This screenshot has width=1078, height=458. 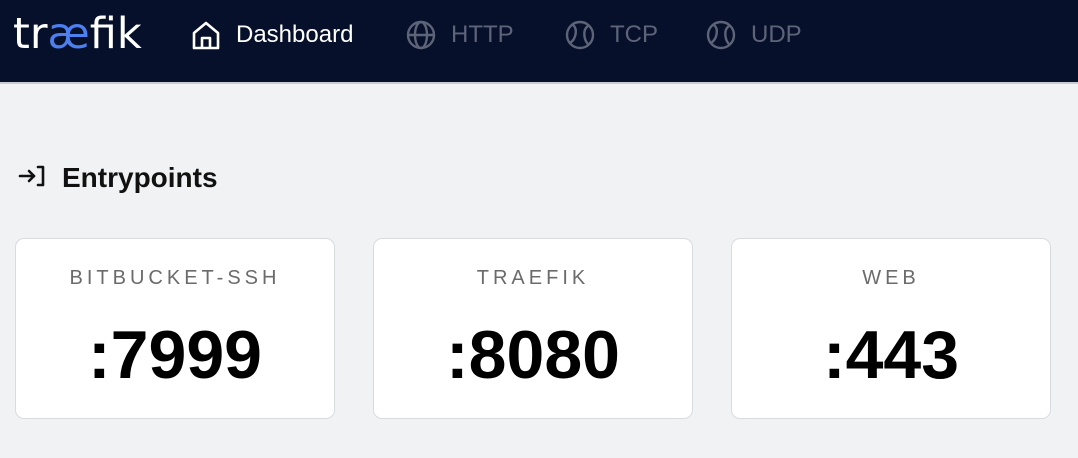 What do you see at coordinates (115, 34) in the screenshot?
I see `logo-text-suffix: fik` at bounding box center [115, 34].